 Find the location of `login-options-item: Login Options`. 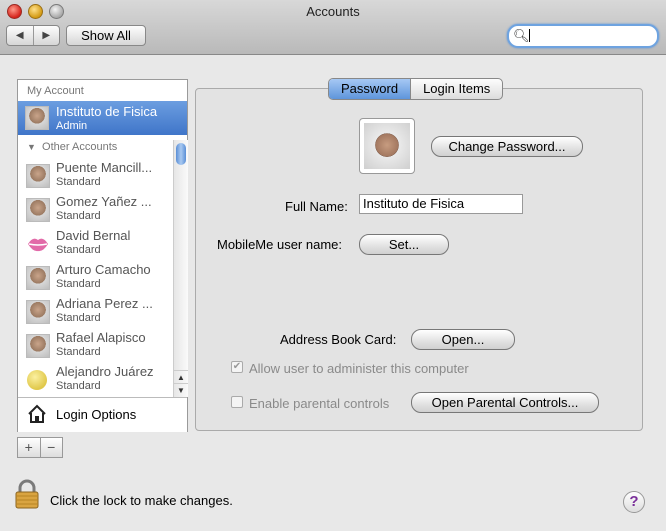

login-options-item: Login Options is located at coordinates (102, 414).